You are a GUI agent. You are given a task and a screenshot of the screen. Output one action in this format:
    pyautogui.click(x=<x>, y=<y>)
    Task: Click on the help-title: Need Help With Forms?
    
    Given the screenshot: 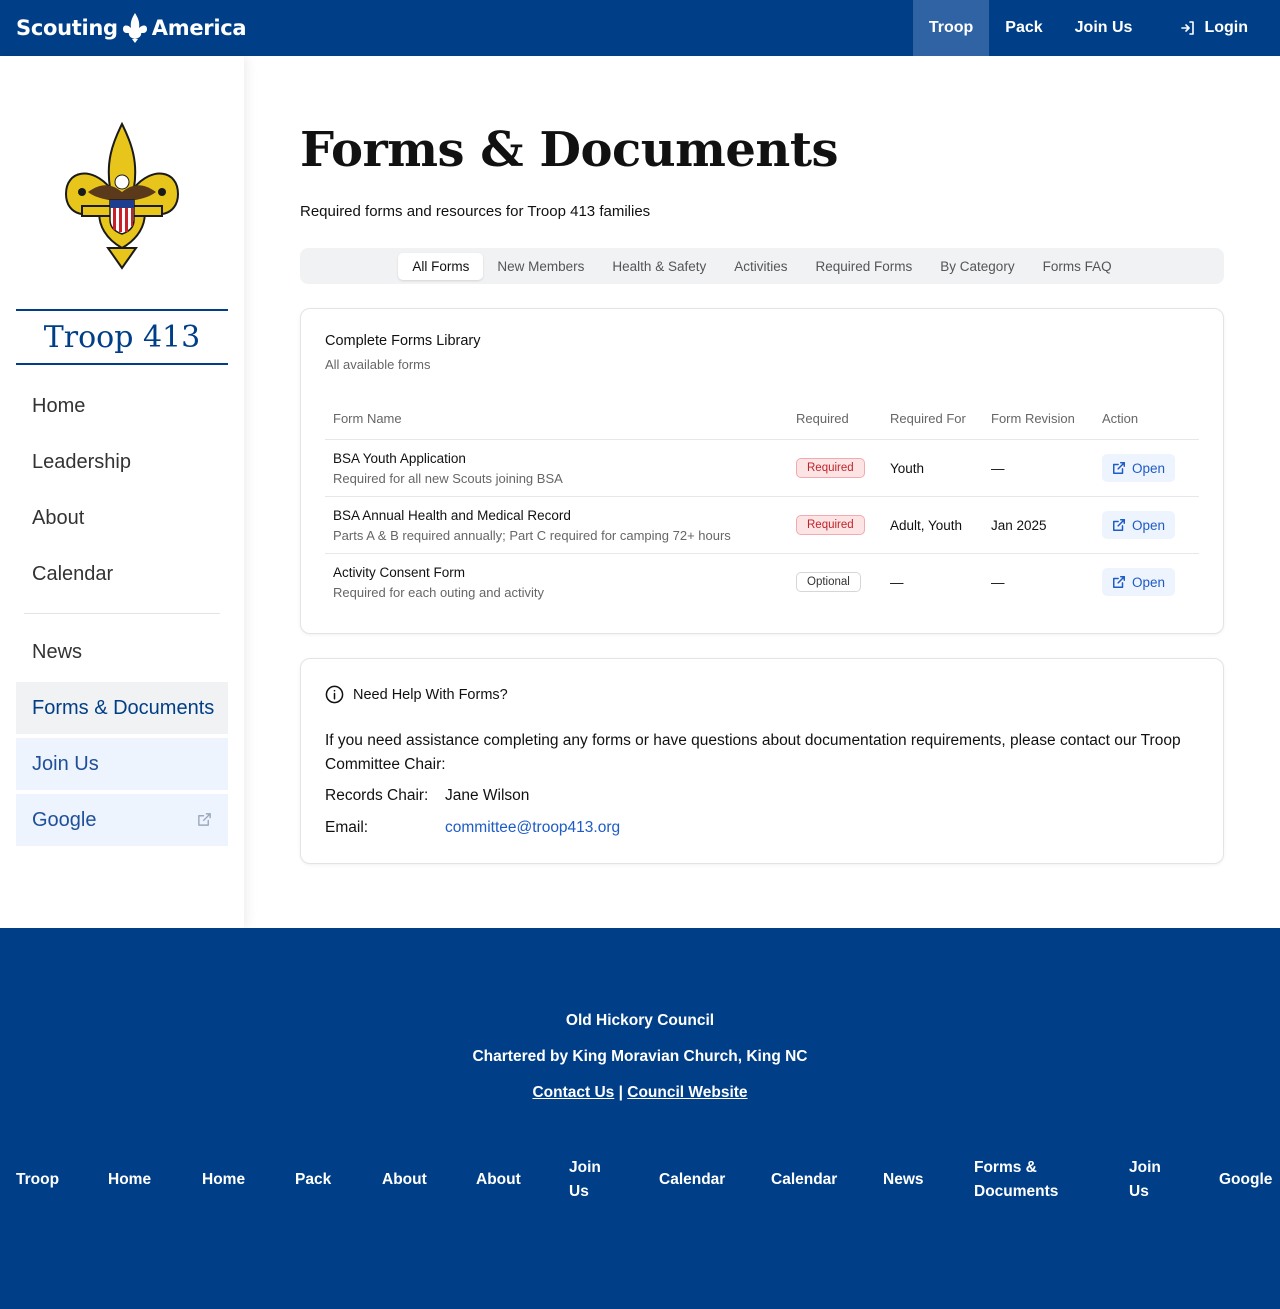 What is the action you would take?
    pyautogui.click(x=430, y=694)
    